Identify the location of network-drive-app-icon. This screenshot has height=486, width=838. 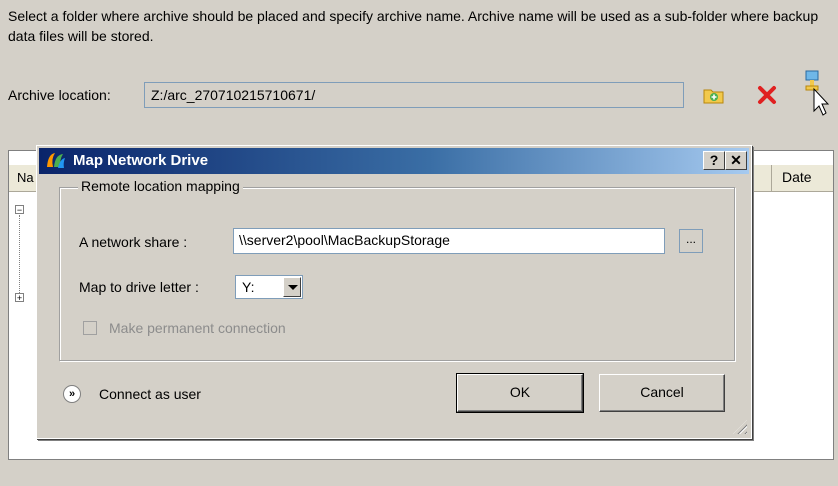
(56, 163).